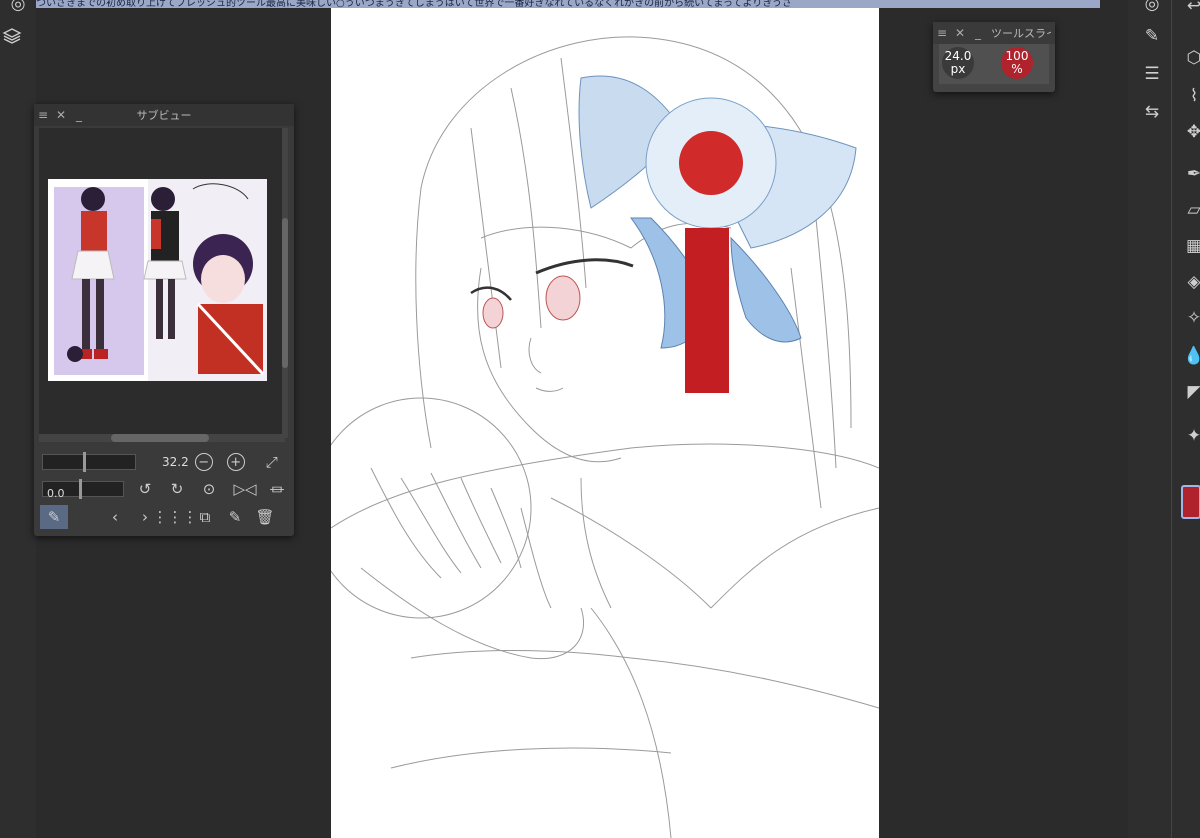  I want to click on chevron-left-icon: ‹, so click(115, 517).